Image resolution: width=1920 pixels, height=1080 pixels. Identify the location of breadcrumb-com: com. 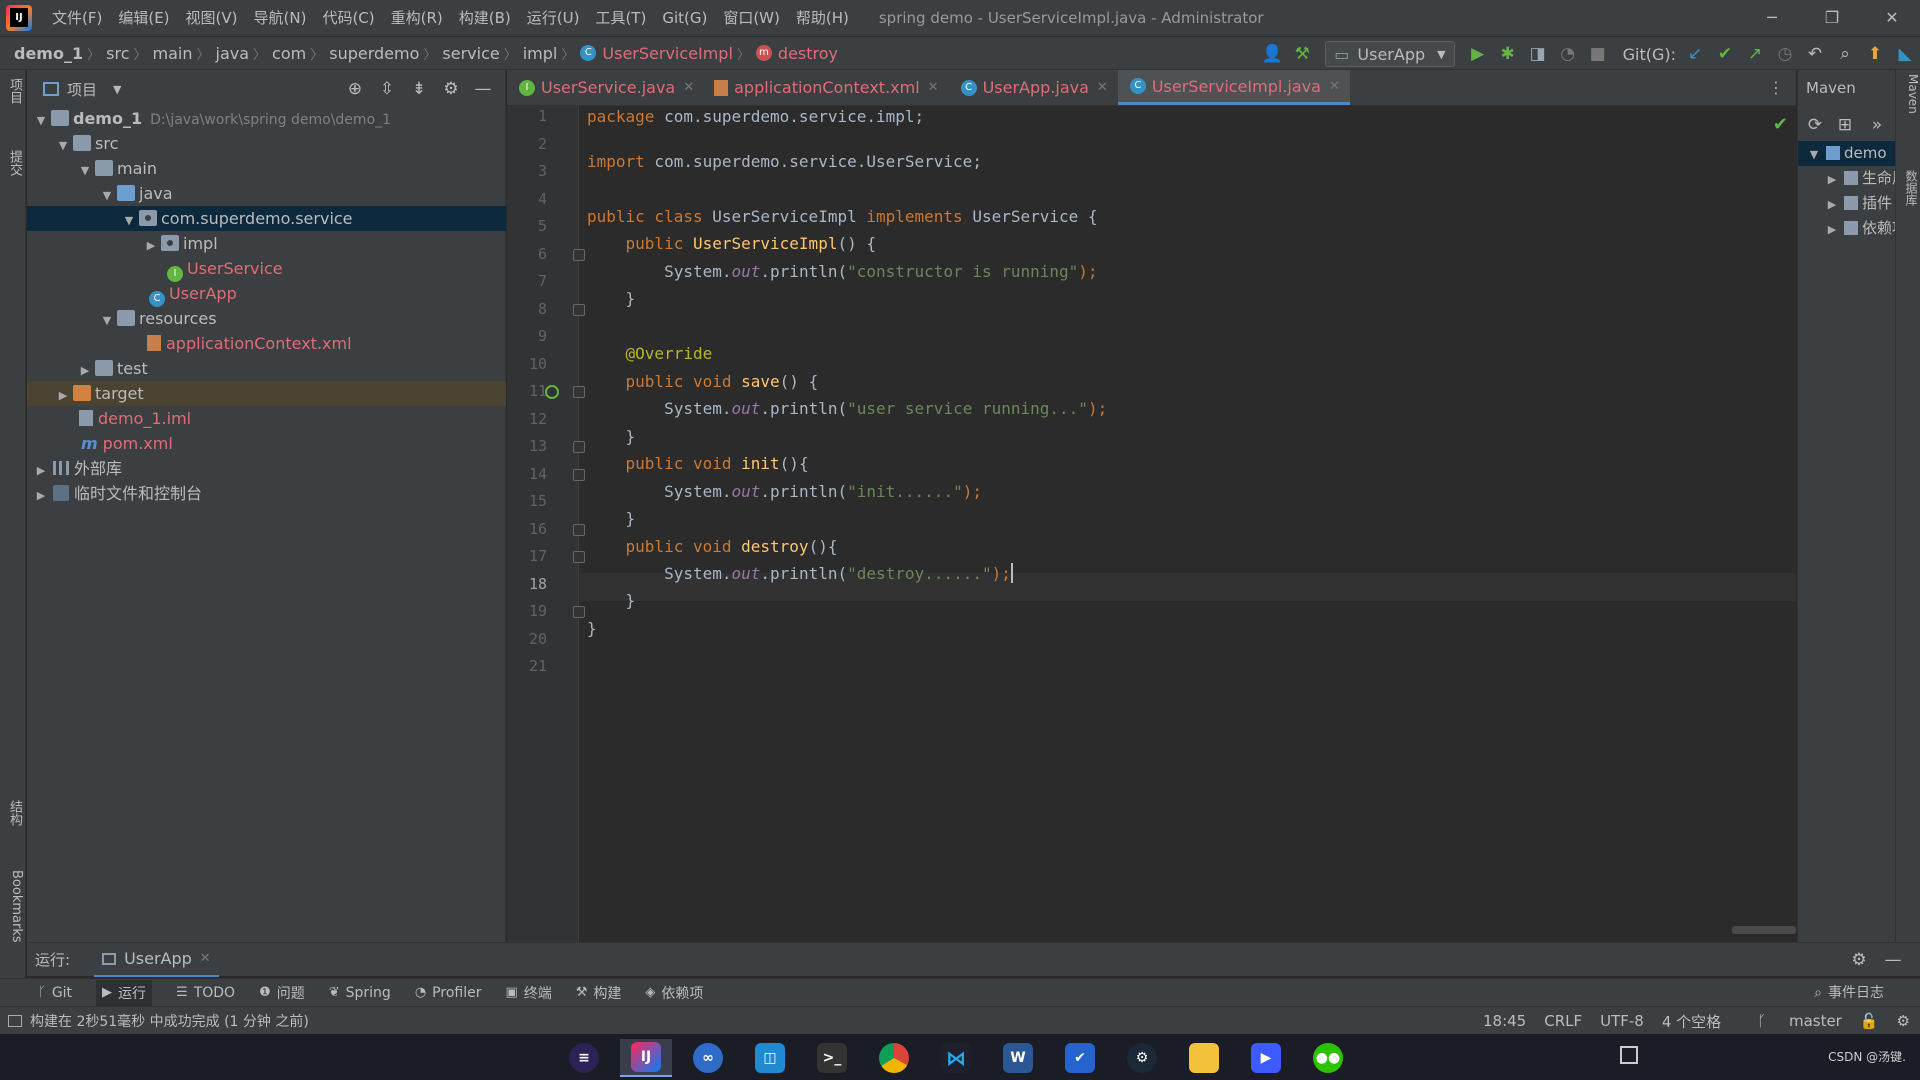
(288, 53).